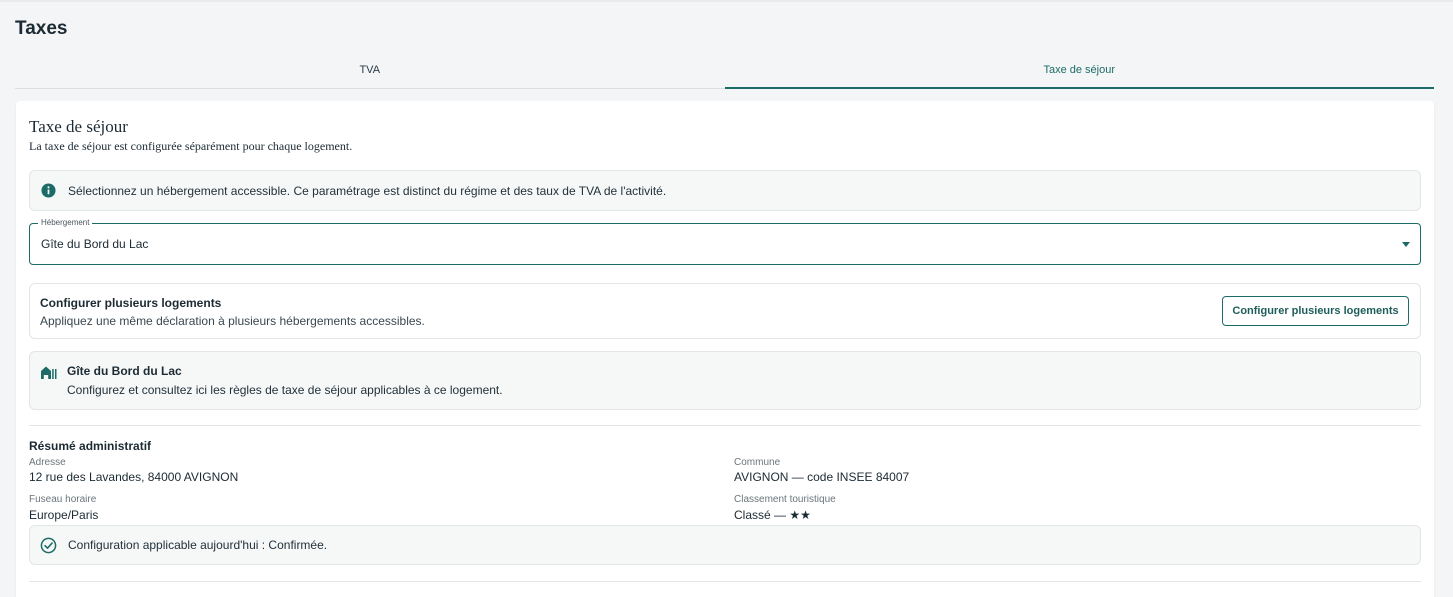 The image size is (1453, 597). I want to click on tab-bar: TVA Taxe de séjour, so click(724, 72).